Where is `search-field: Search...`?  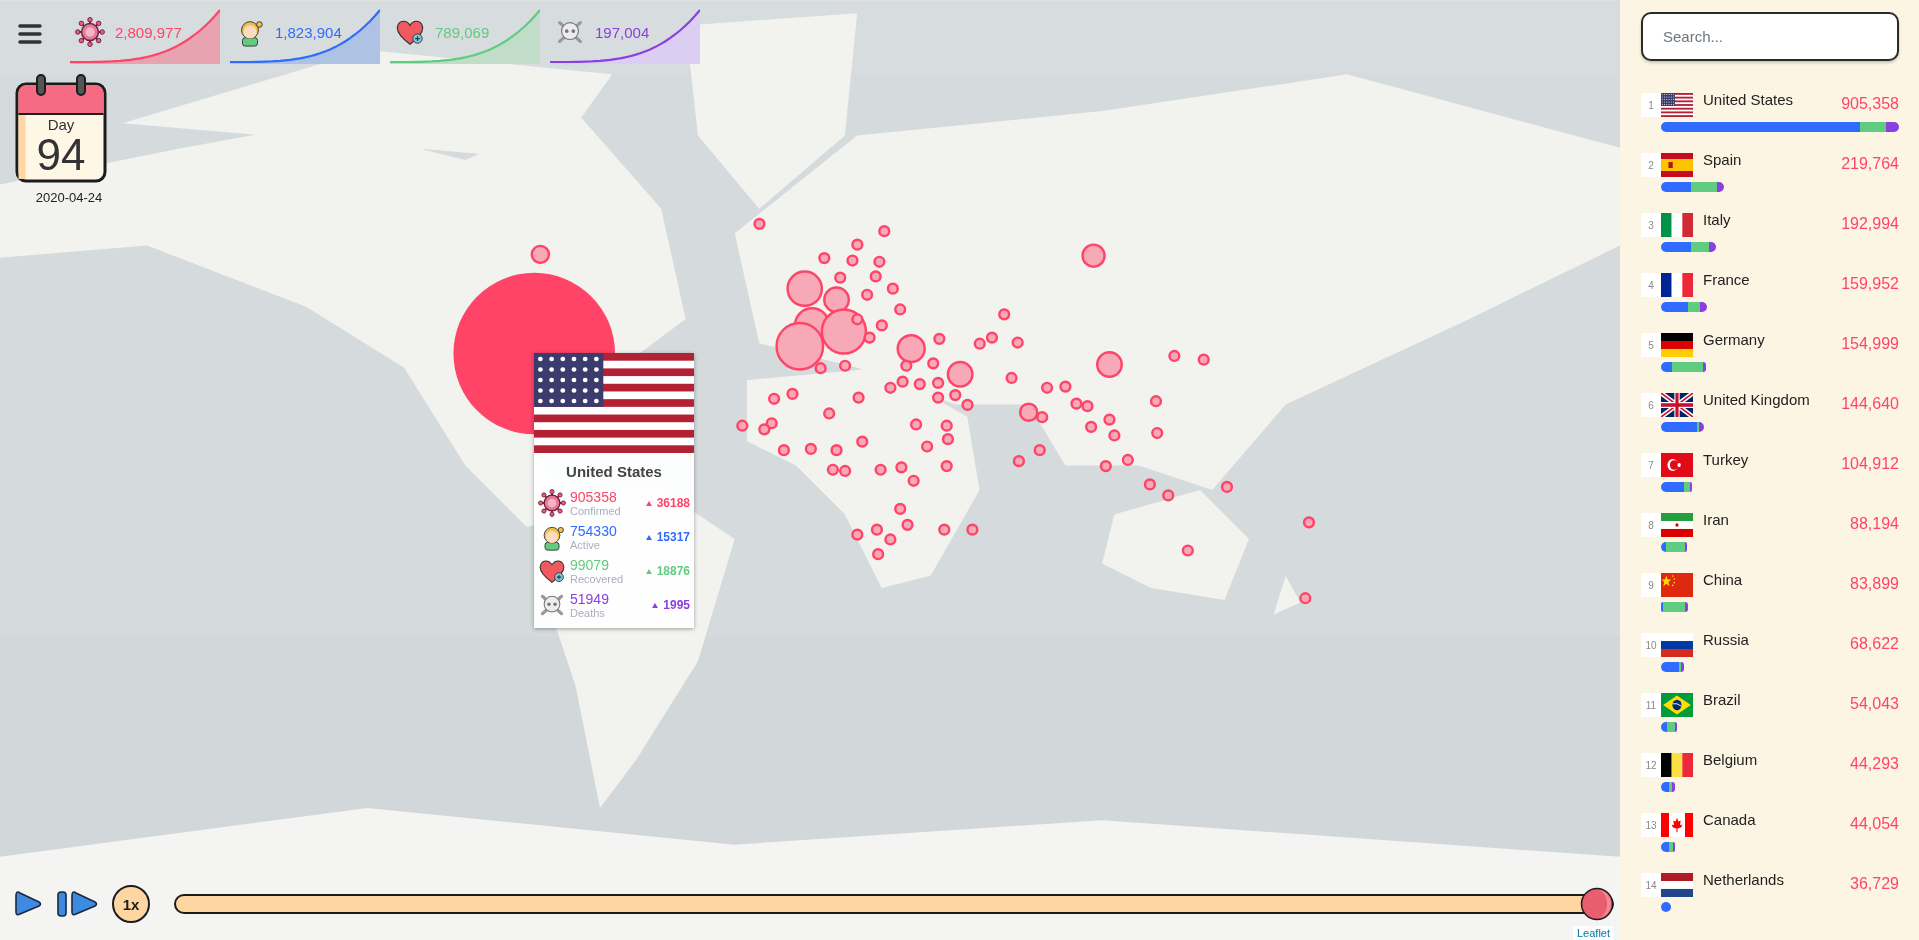 search-field: Search... is located at coordinates (1770, 36).